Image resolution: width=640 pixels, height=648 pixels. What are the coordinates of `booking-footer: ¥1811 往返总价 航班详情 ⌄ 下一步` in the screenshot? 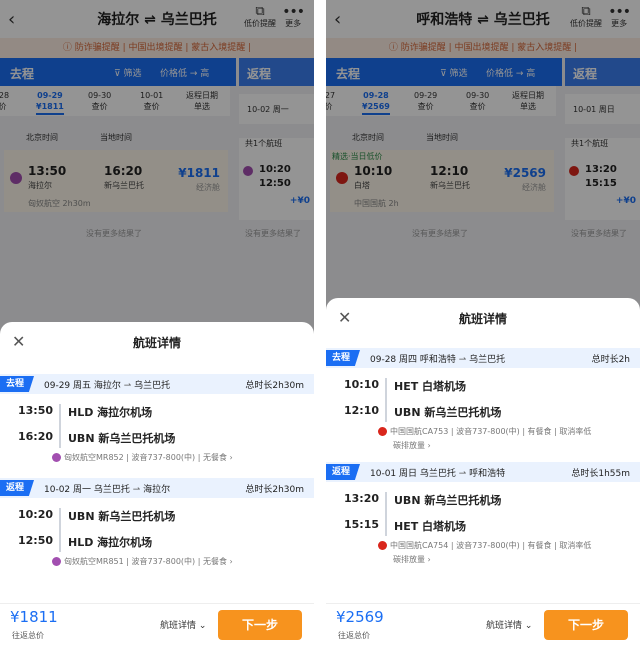 It's located at (157, 625).